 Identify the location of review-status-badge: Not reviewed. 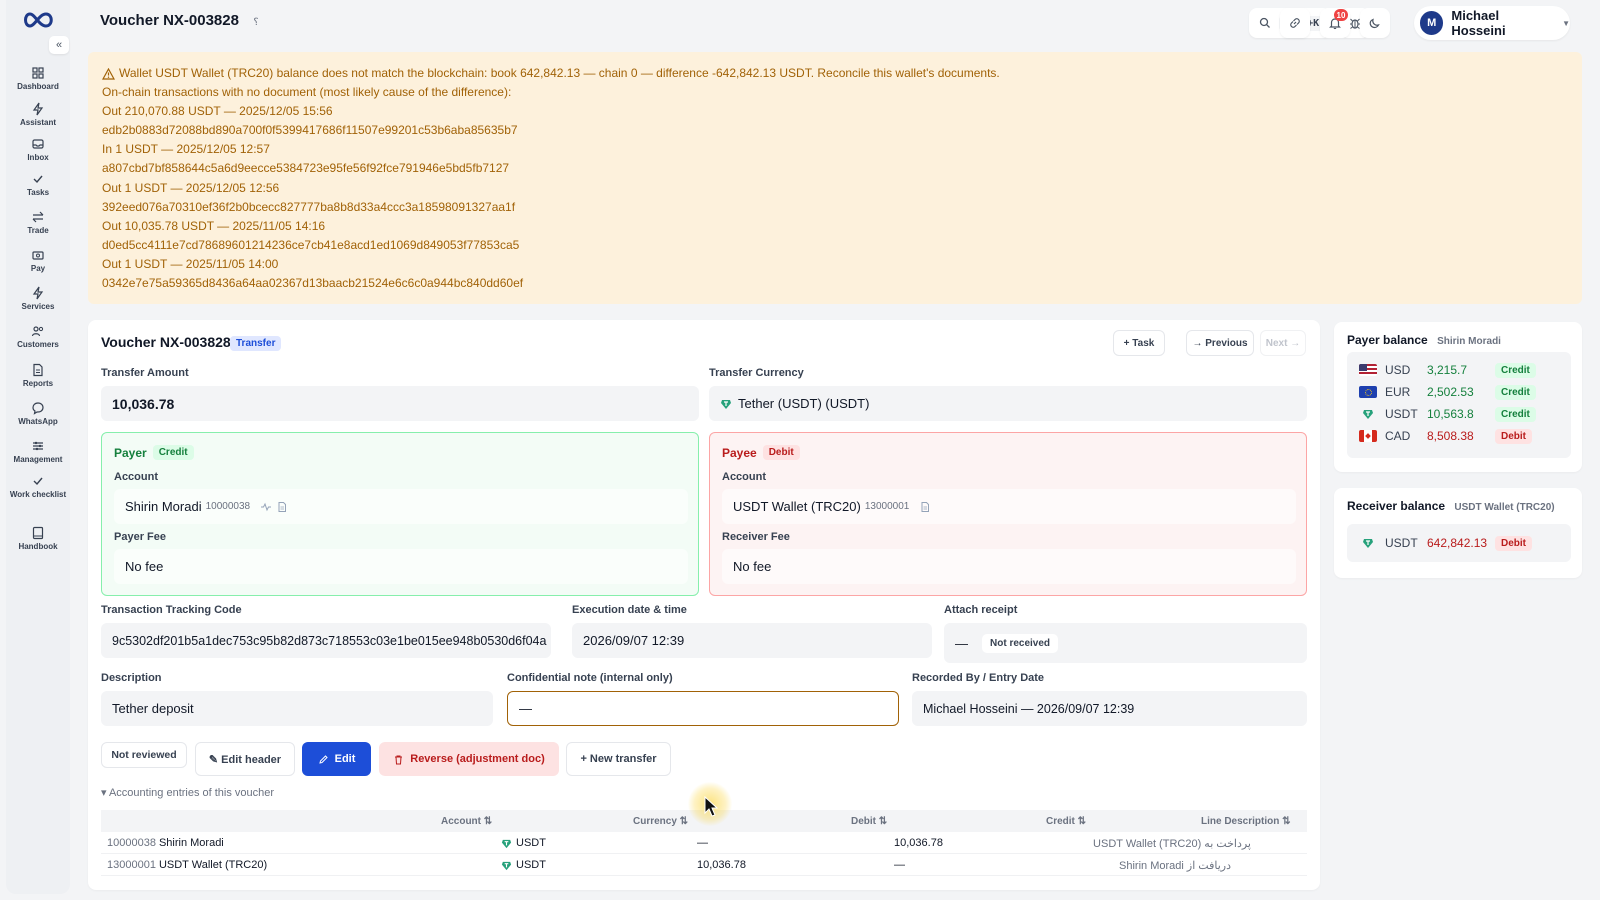
(144, 755).